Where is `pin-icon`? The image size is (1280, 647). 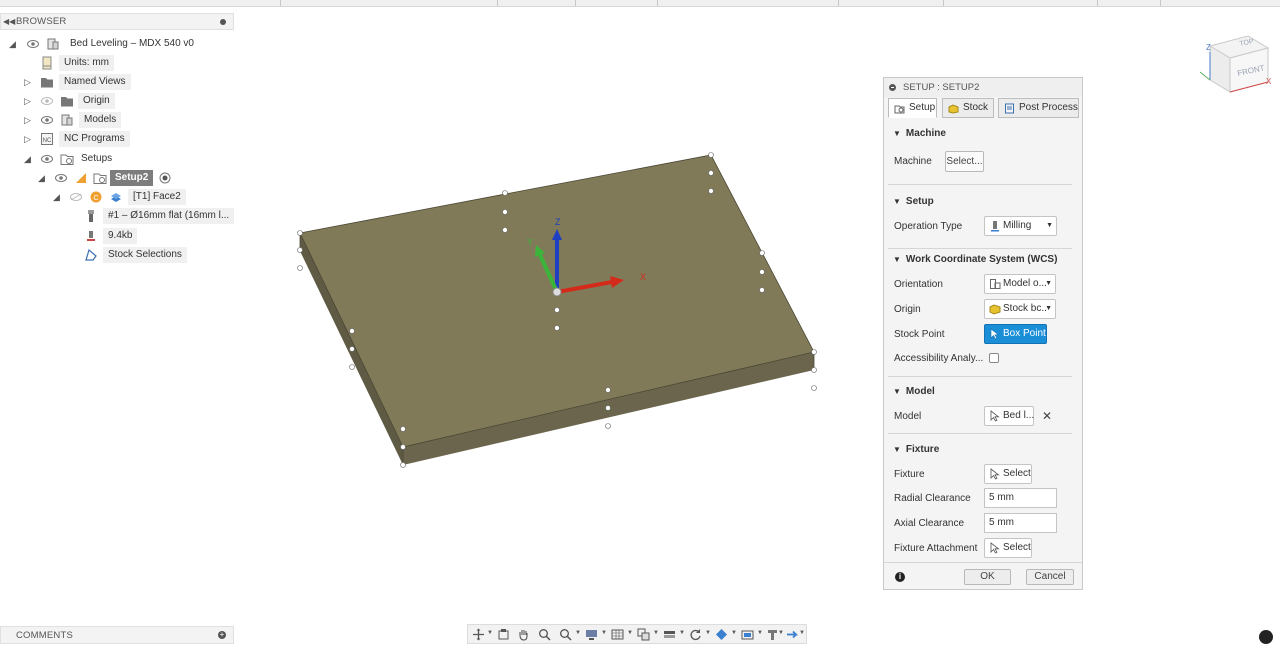 pin-icon is located at coordinates (223, 22).